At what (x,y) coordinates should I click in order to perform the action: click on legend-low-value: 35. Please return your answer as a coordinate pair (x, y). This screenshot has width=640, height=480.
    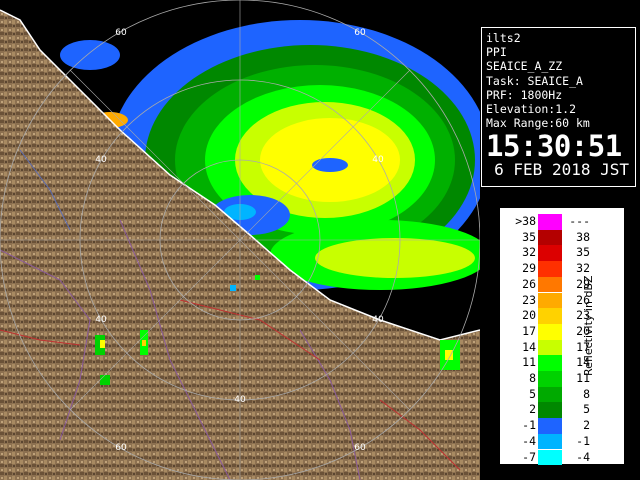
    Looking at the image, I should click on (529, 236).